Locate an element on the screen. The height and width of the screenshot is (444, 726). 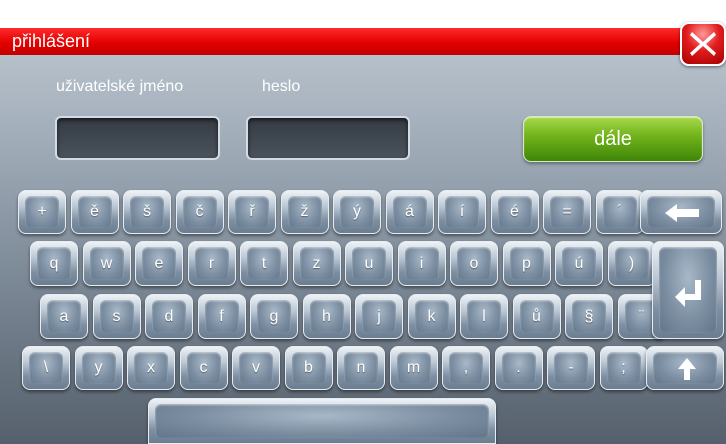
key-row4-9: . is located at coordinates (518, 368).